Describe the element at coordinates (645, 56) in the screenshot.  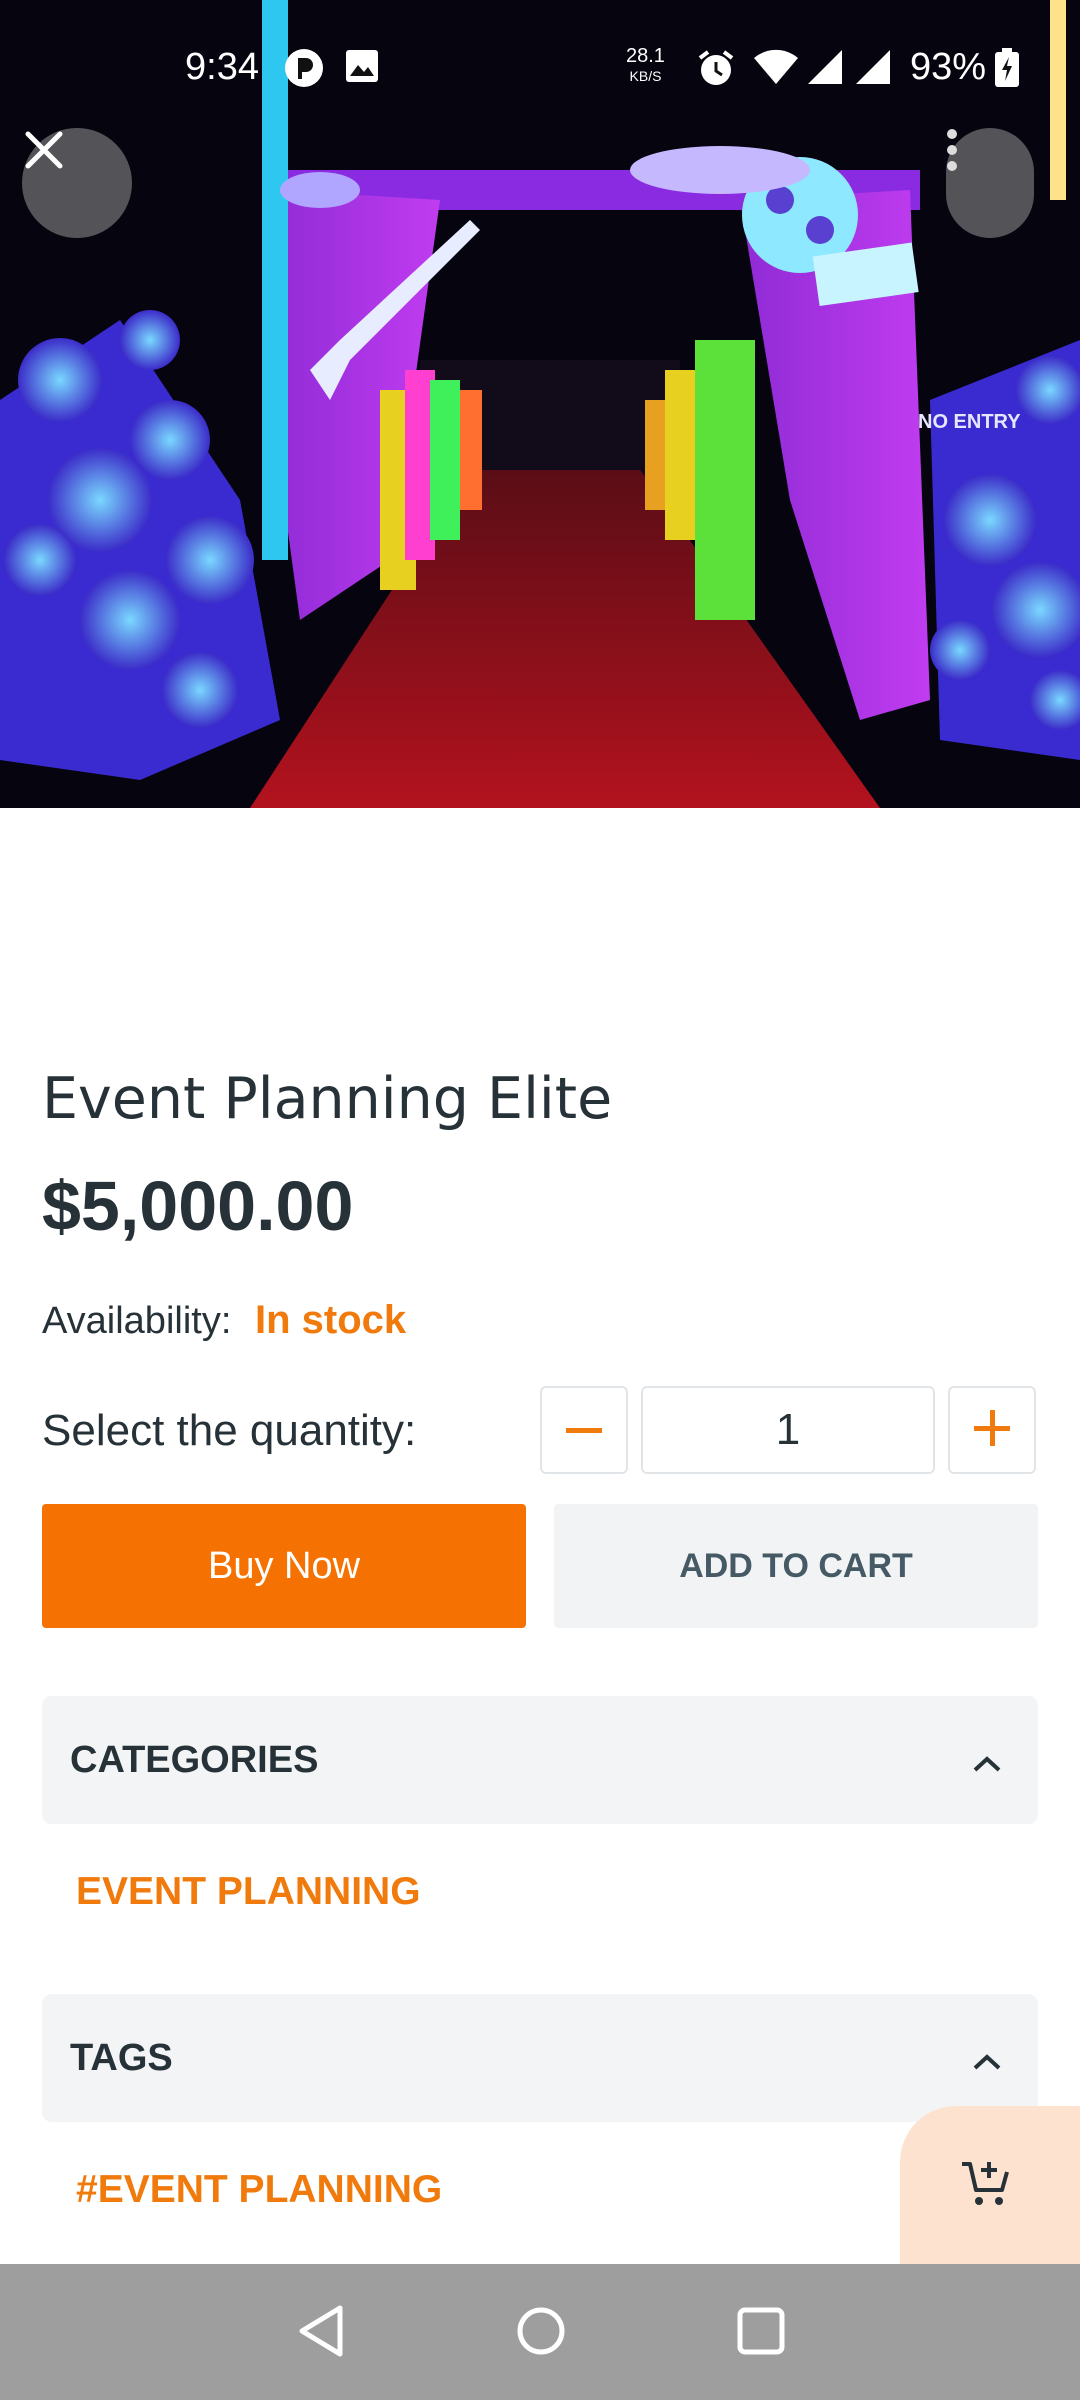
I see `network-speed-value: 28.1` at that location.